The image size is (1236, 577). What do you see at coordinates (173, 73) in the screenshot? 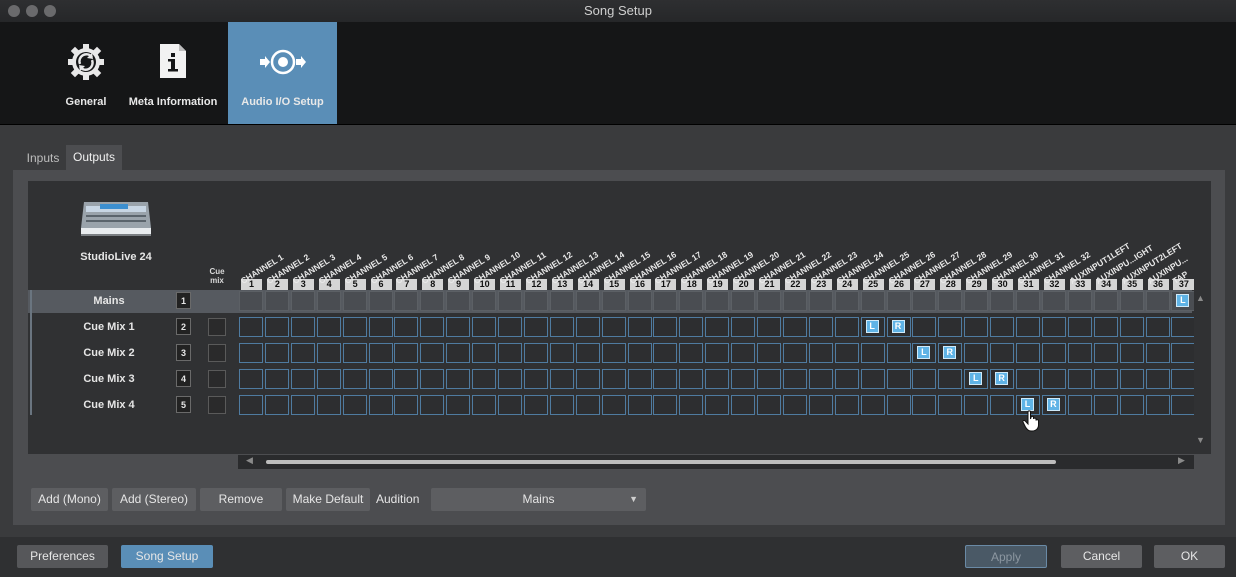
I see `toolbar-meta-information: Meta Information` at bounding box center [173, 73].